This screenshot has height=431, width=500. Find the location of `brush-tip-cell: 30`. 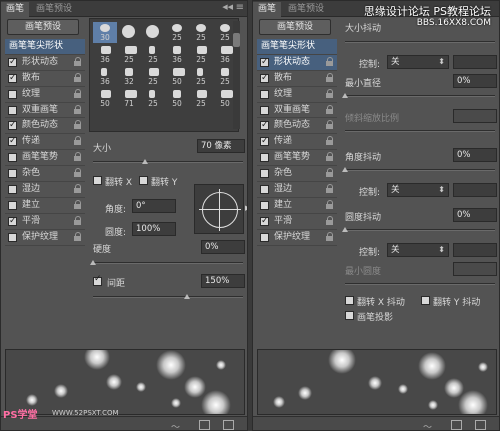

brush-tip-cell: 30 is located at coordinates (105, 32).